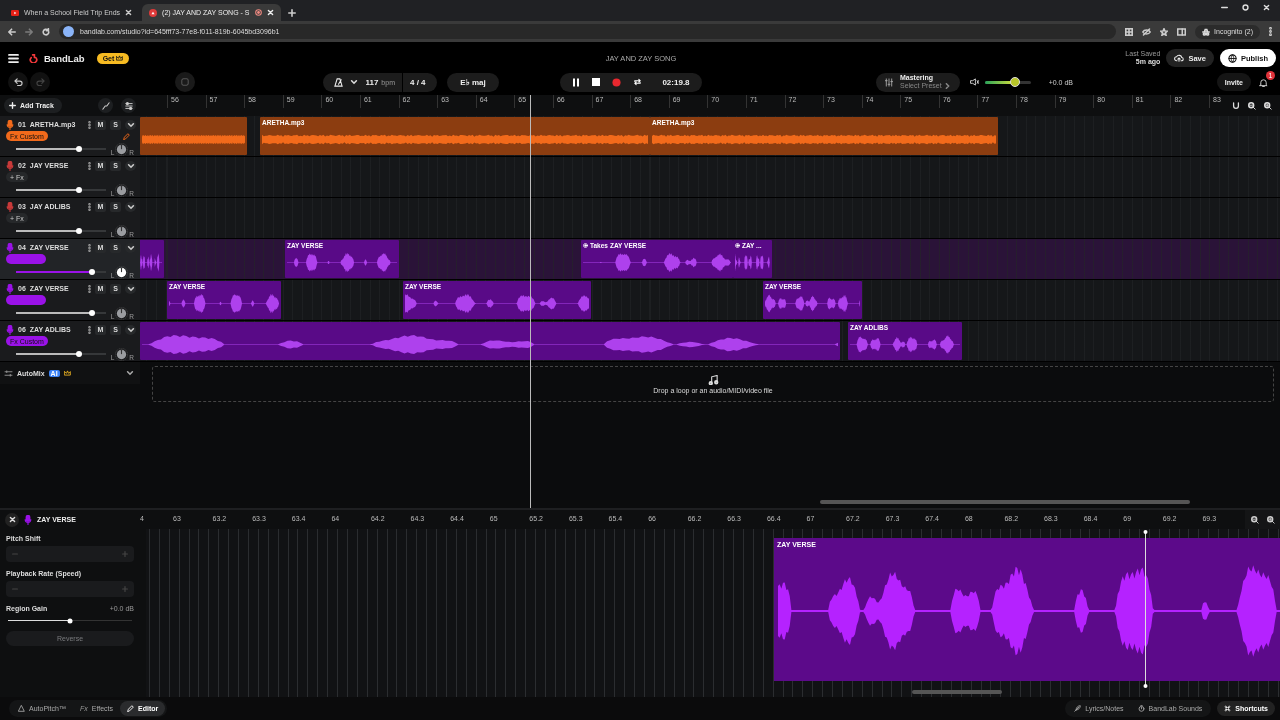 This screenshot has height=720, width=1280. Describe the element at coordinates (1182, 31) in the screenshot. I see `side-panel-icon` at that location.